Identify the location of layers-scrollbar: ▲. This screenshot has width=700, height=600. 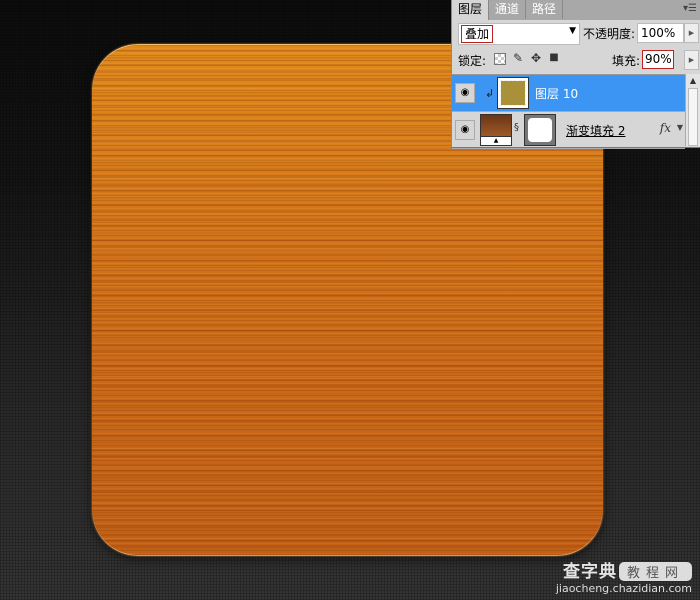
(692, 110).